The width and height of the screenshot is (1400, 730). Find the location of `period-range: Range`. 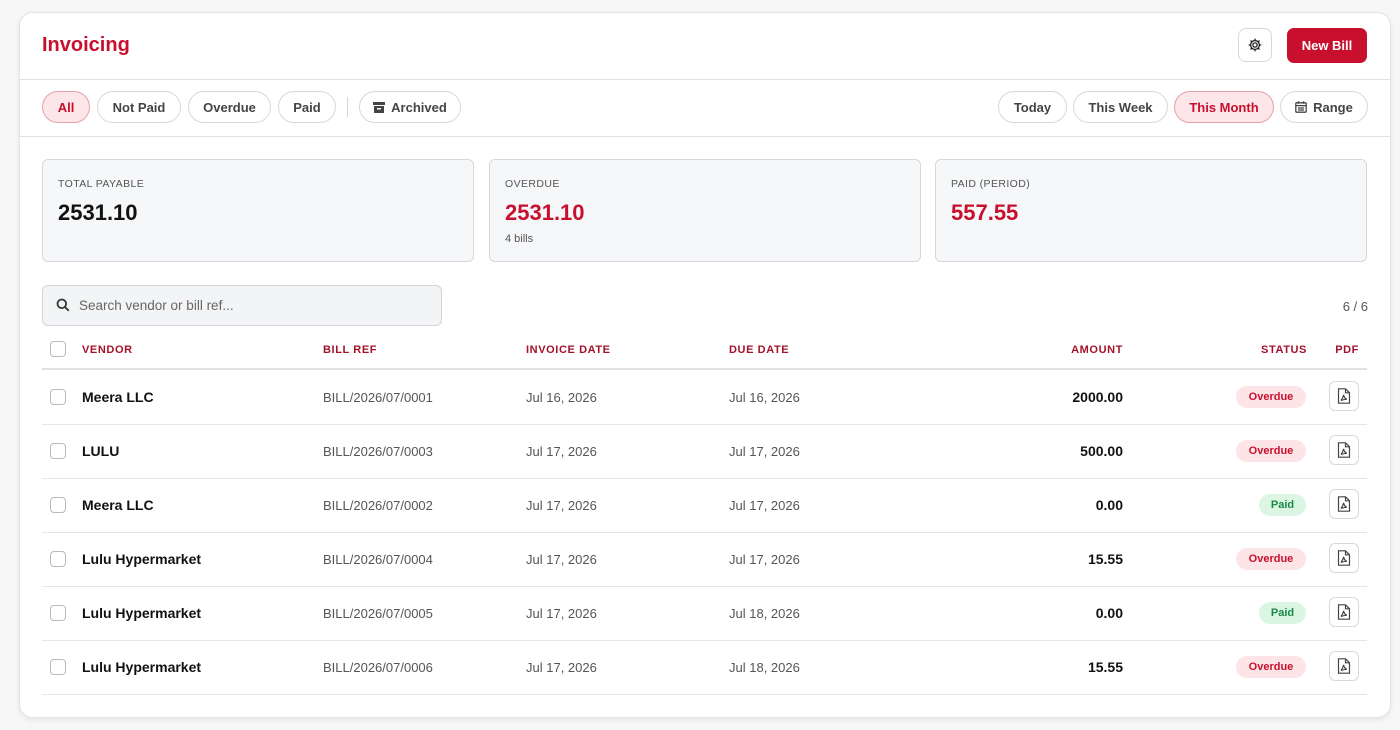

period-range: Range is located at coordinates (1324, 107).